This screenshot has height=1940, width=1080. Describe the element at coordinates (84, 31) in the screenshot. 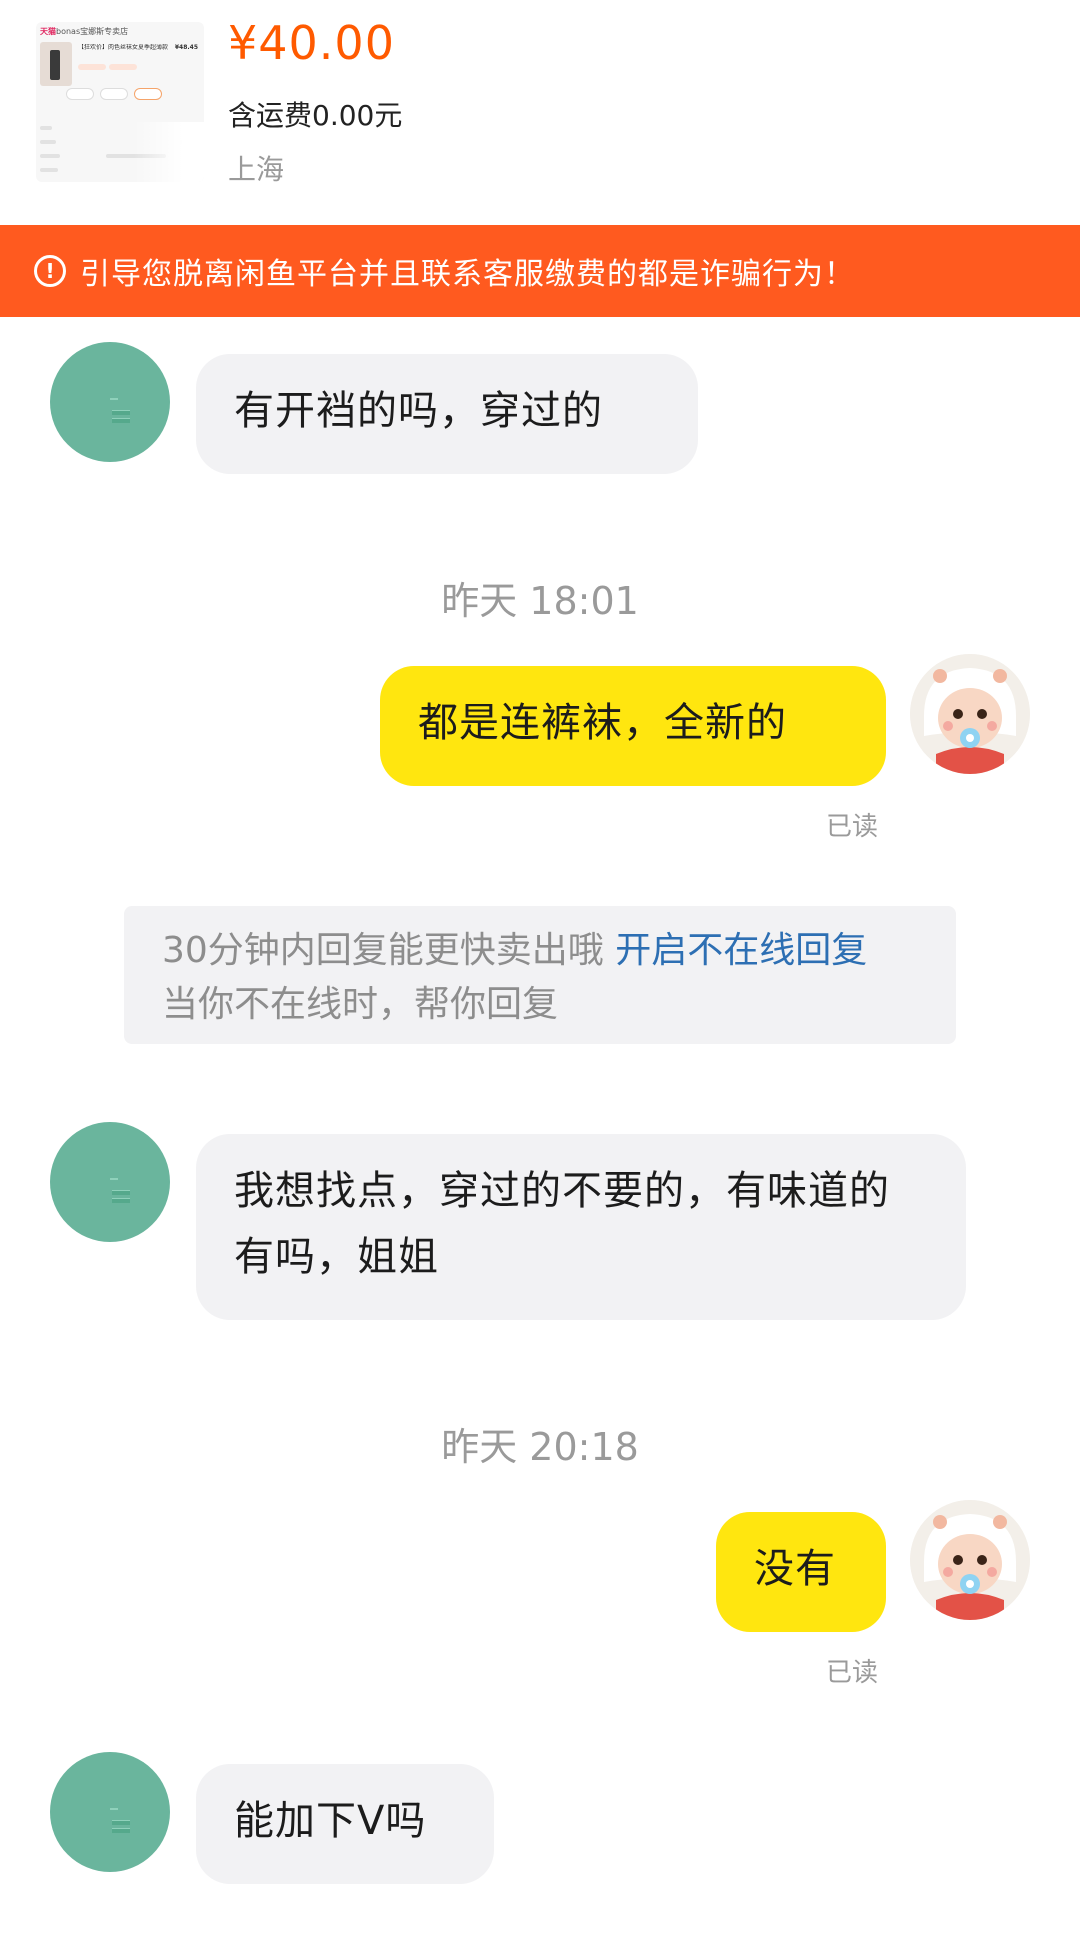

I see `thumbnail-shop: 天猫bonas宝娜斯专卖店` at that location.